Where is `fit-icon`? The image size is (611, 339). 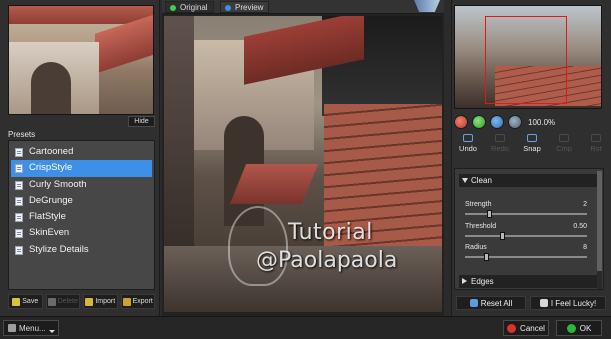
fit-icon is located at coordinates (497, 122).